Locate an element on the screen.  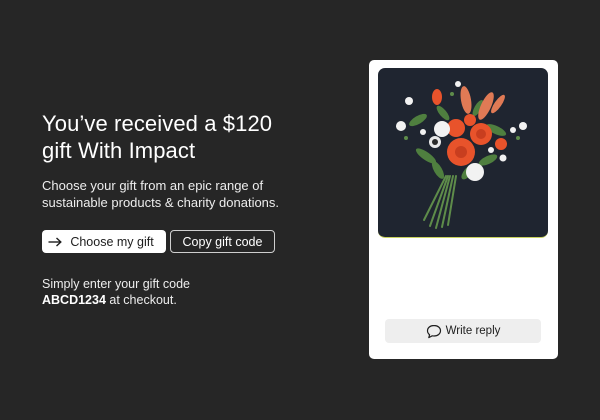
write-reply-label: Write reply is located at coordinates (473, 331).